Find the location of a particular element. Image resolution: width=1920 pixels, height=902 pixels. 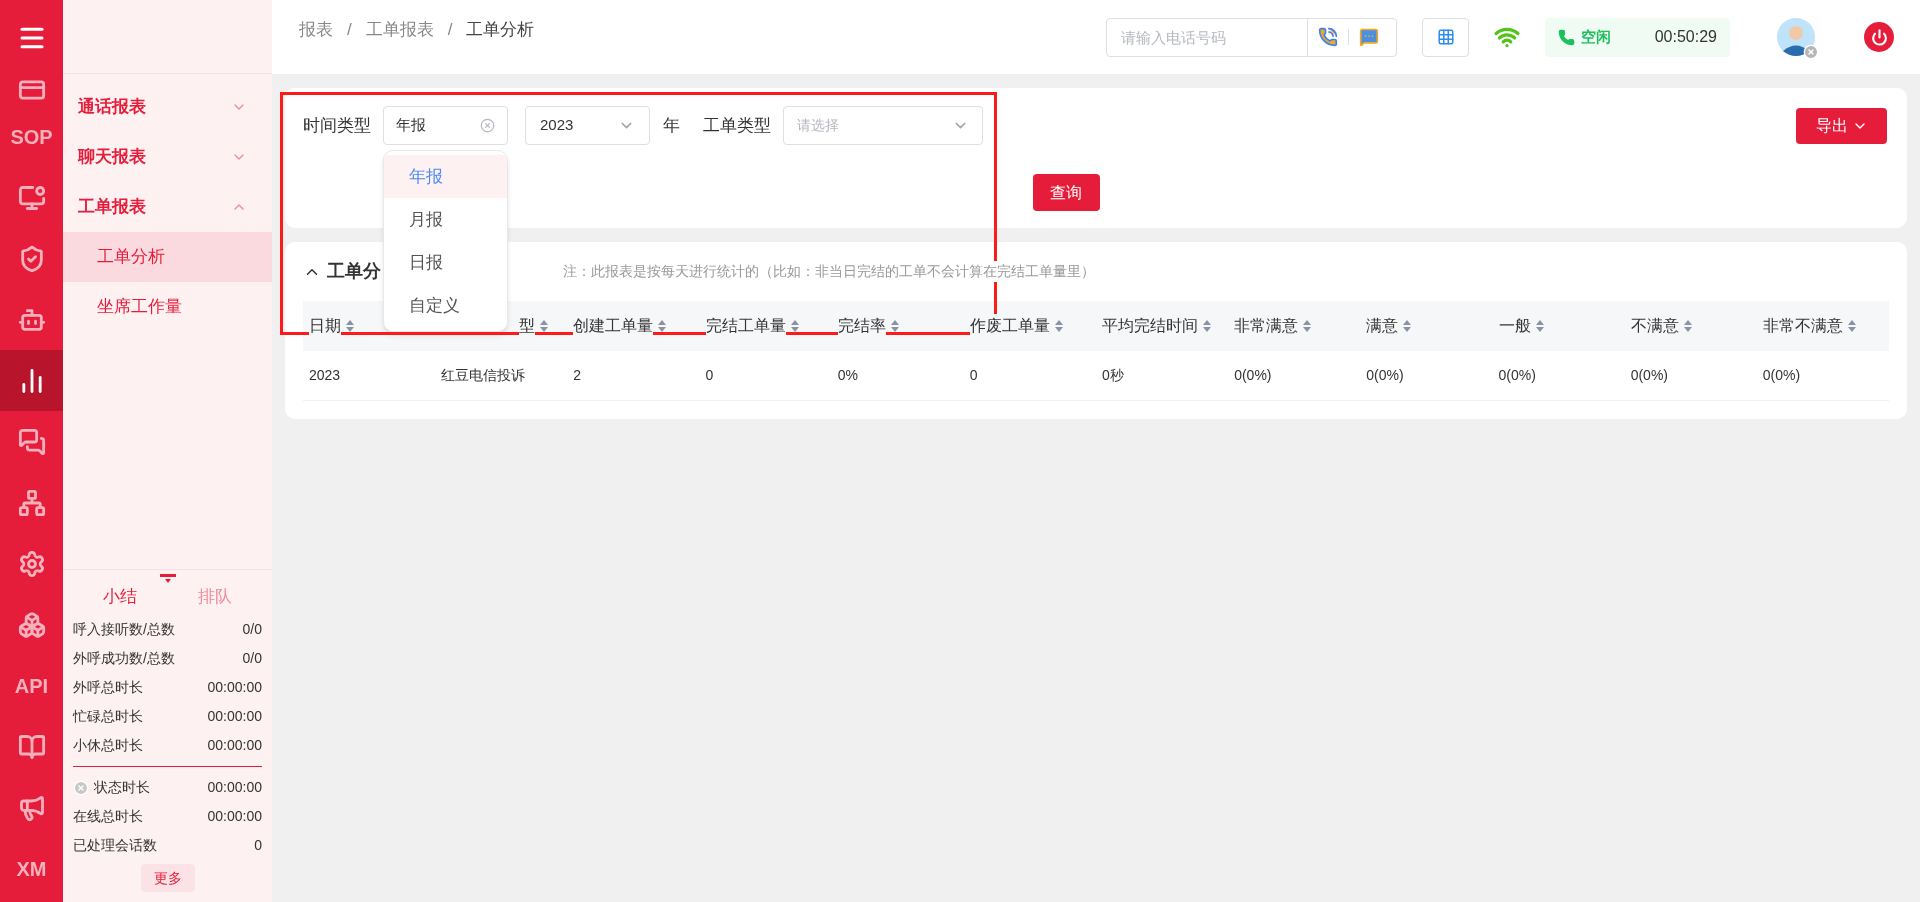

dropdown-option: 自定义 is located at coordinates (445, 305).